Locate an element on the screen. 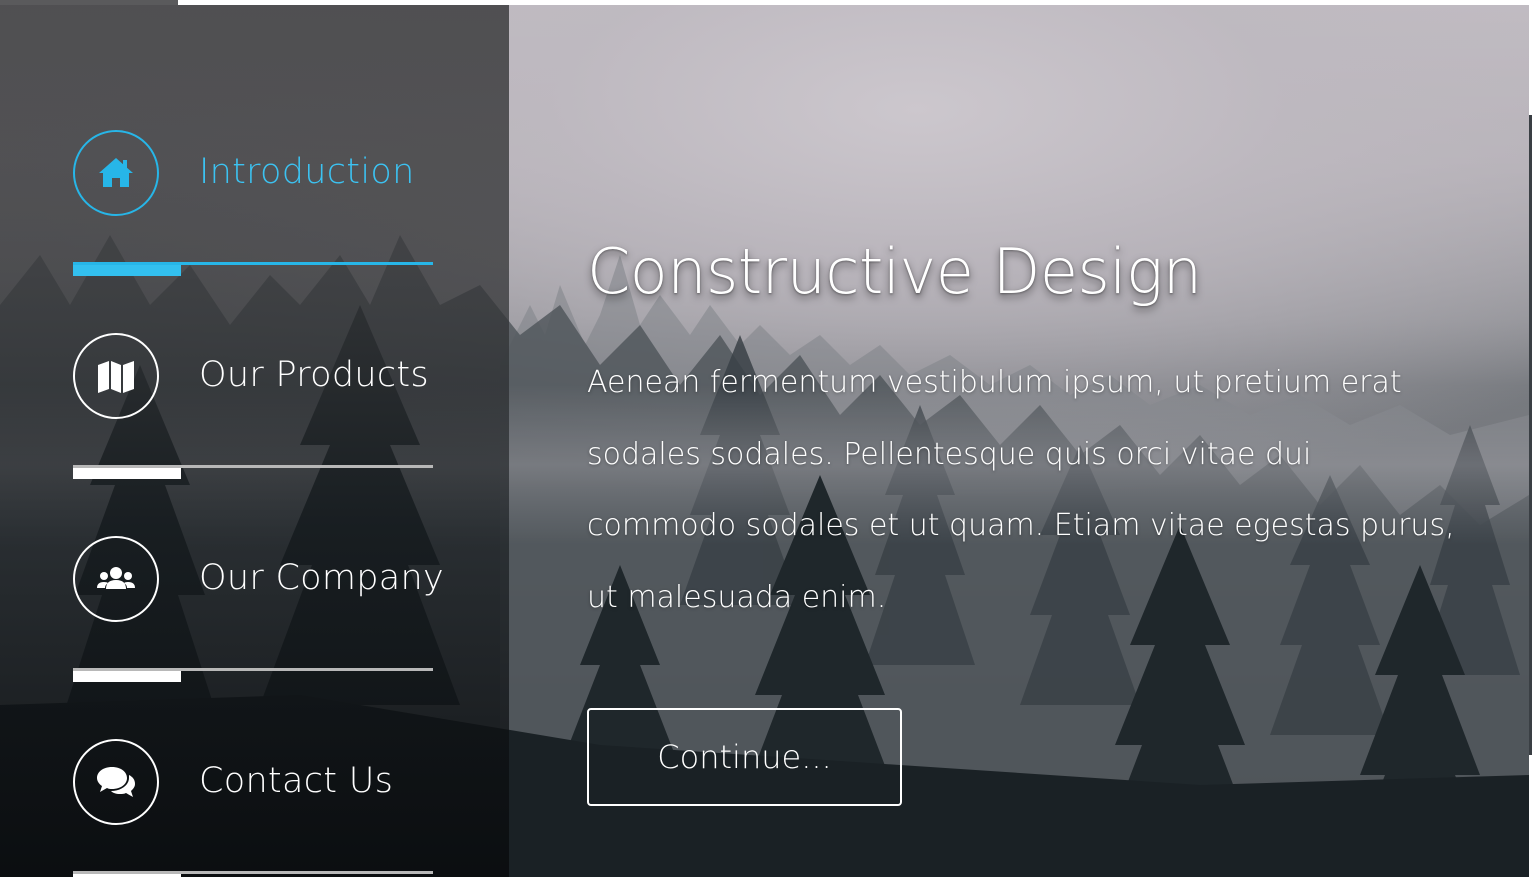 The height and width of the screenshot is (877, 1532). nav-item-introduction: Introduction is located at coordinates (283, 175).